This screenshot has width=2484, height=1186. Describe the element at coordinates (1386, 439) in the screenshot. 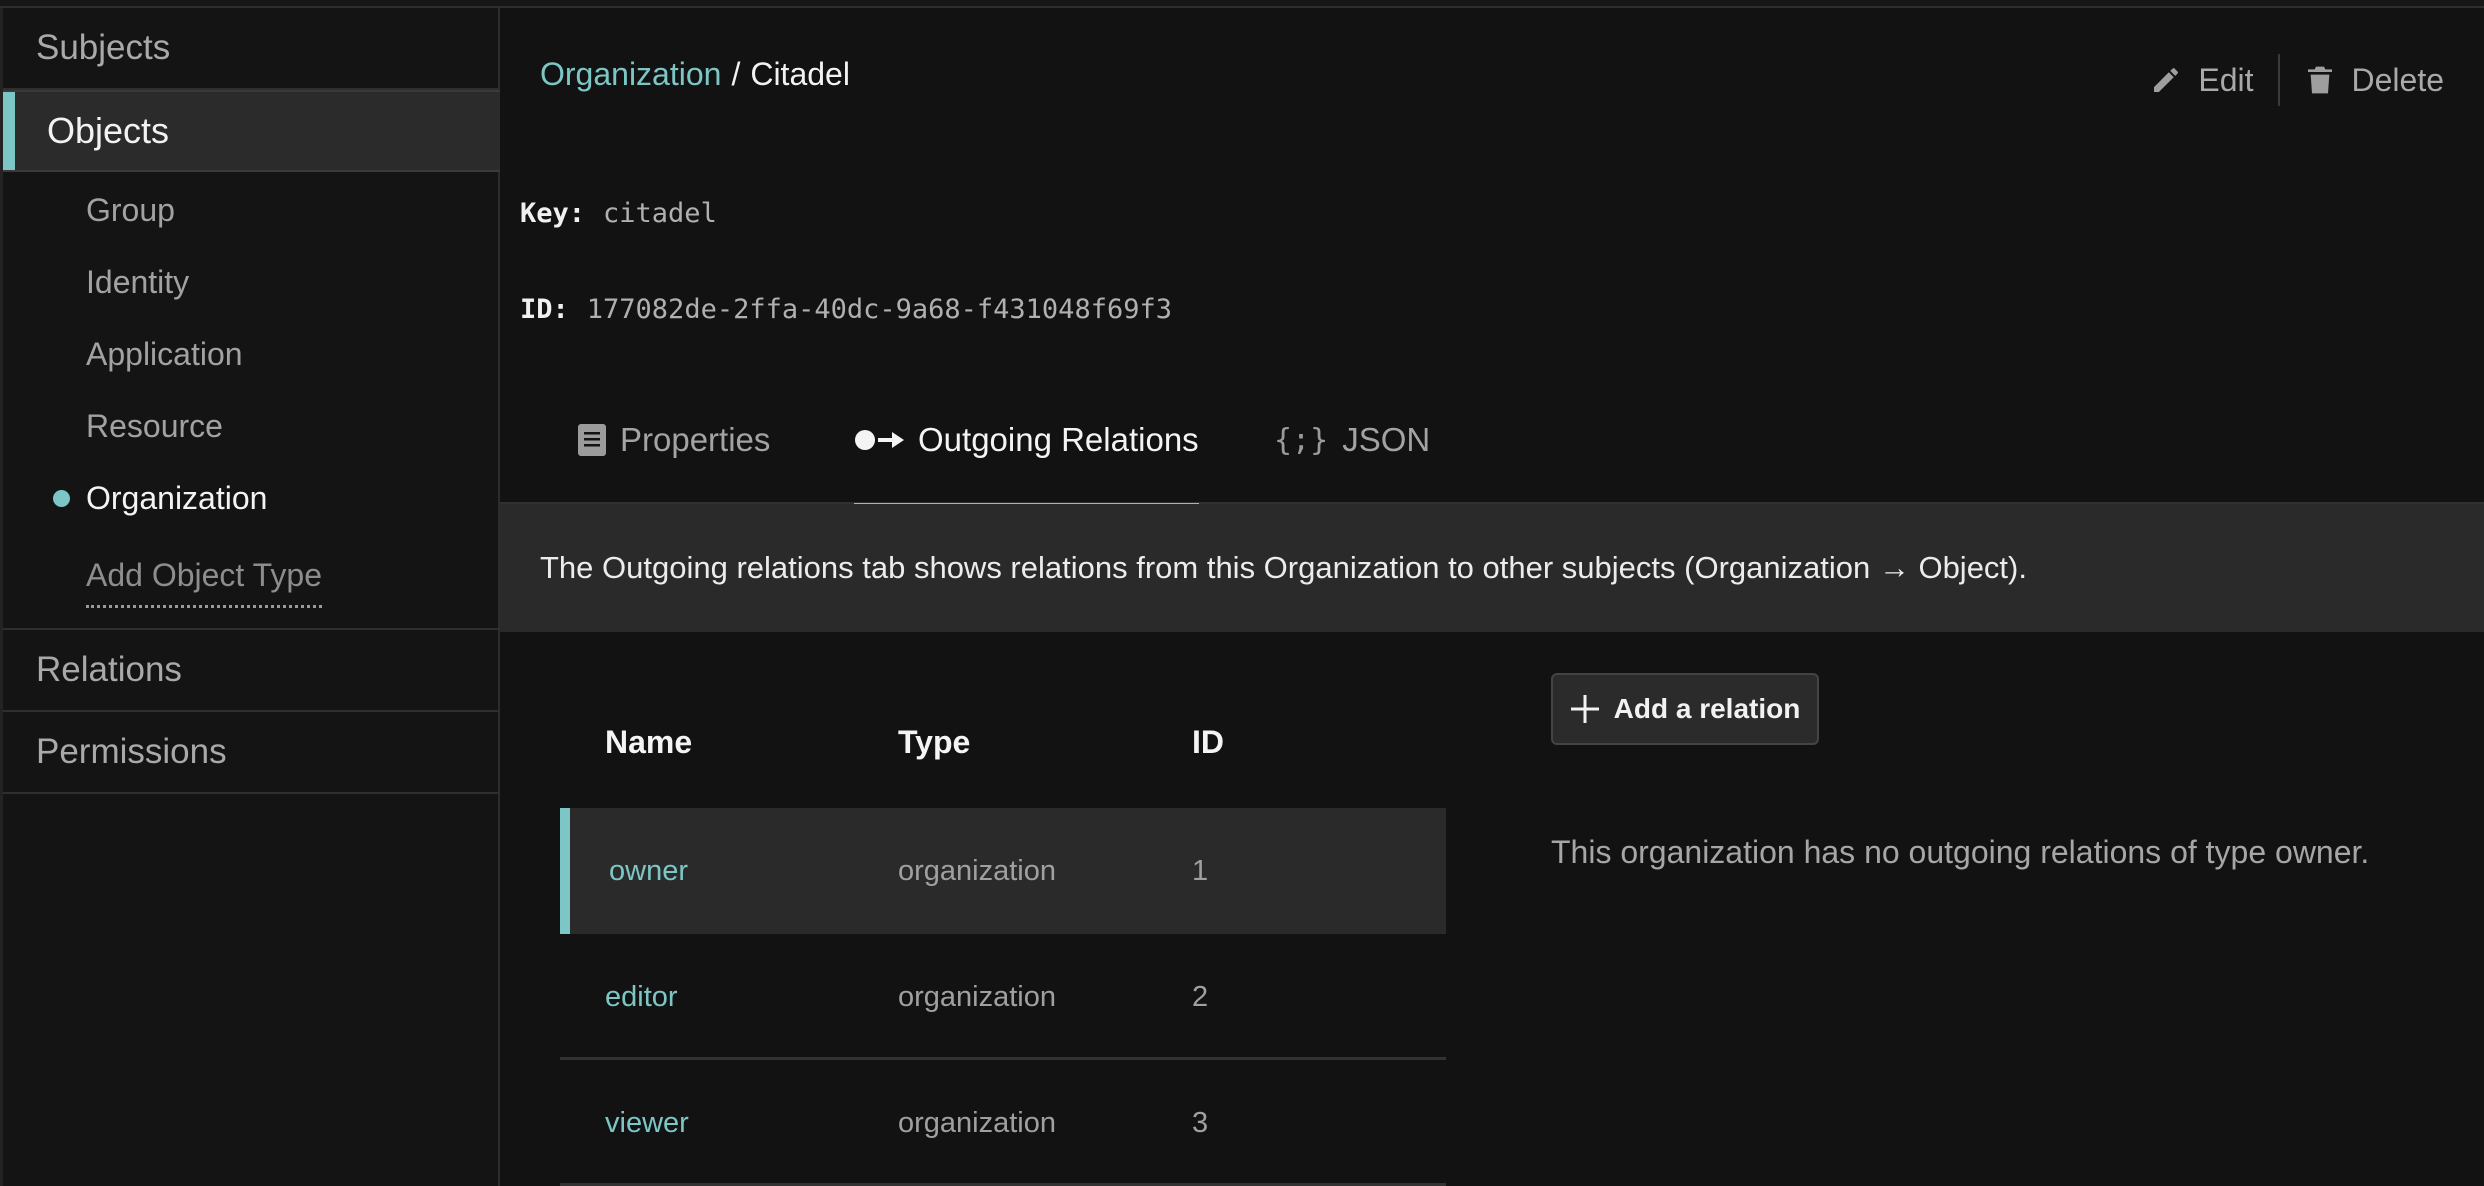

I see `tab-label: JSON` at that location.